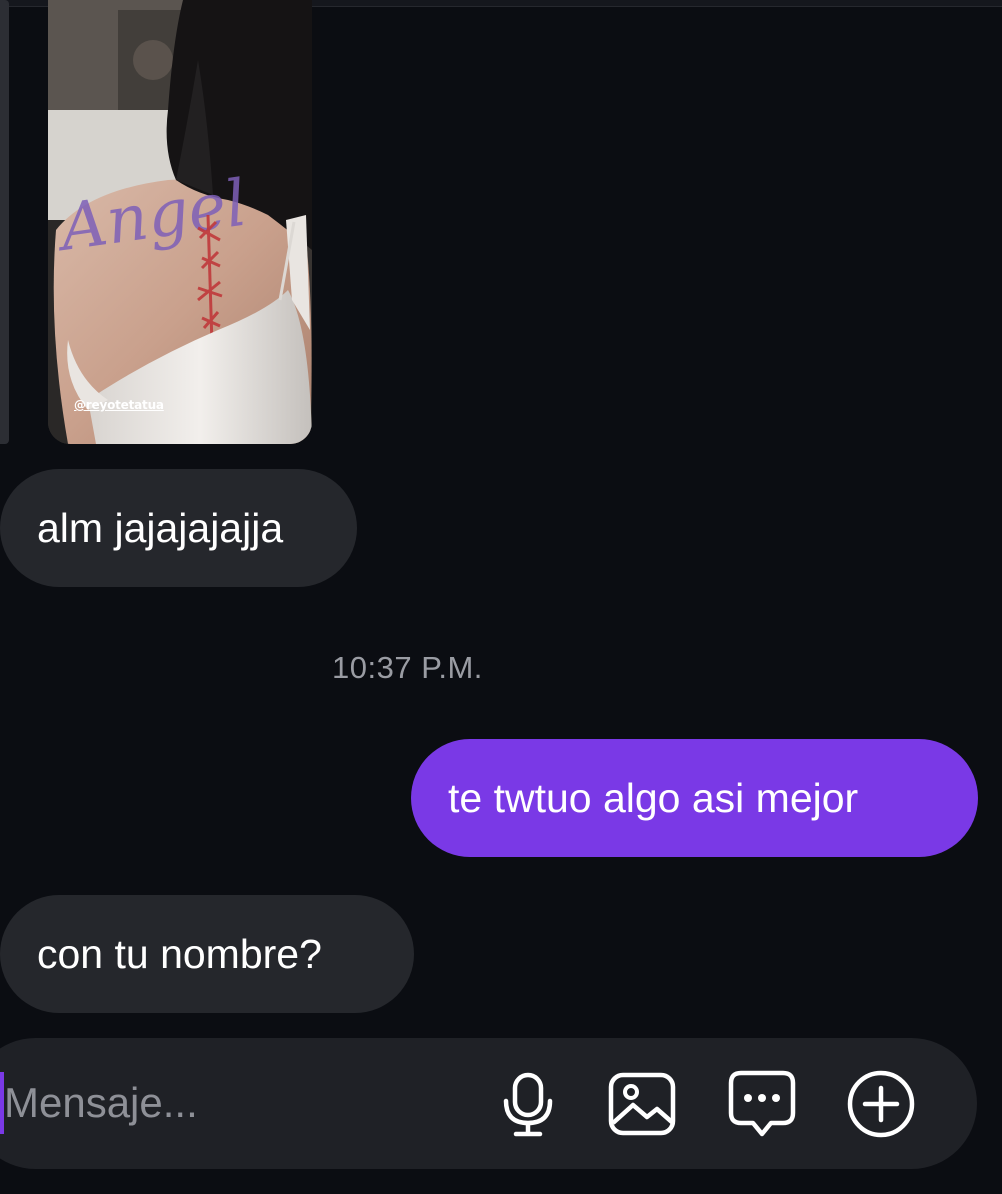 The width and height of the screenshot is (1002, 1194). Describe the element at coordinates (407, 667) in the screenshot. I see `message-timestamp: 10:37 P.M.` at that location.